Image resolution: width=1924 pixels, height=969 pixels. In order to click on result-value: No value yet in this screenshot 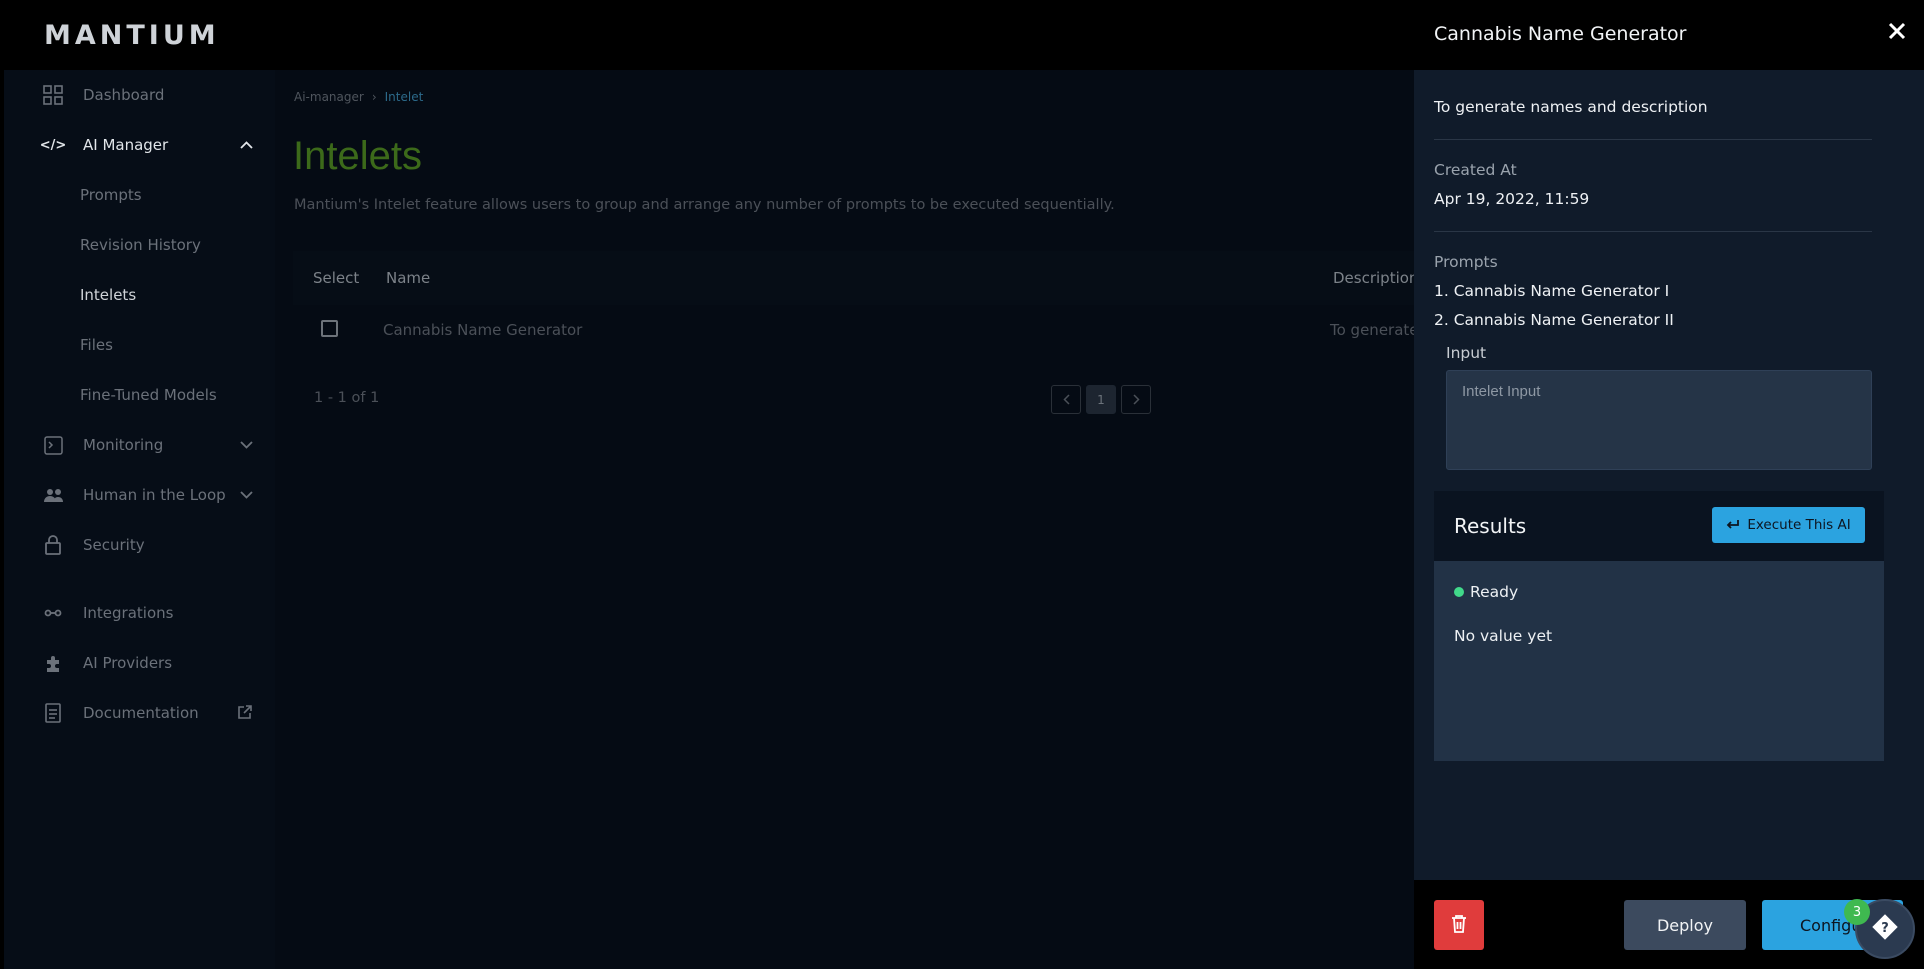, I will do `click(1503, 636)`.